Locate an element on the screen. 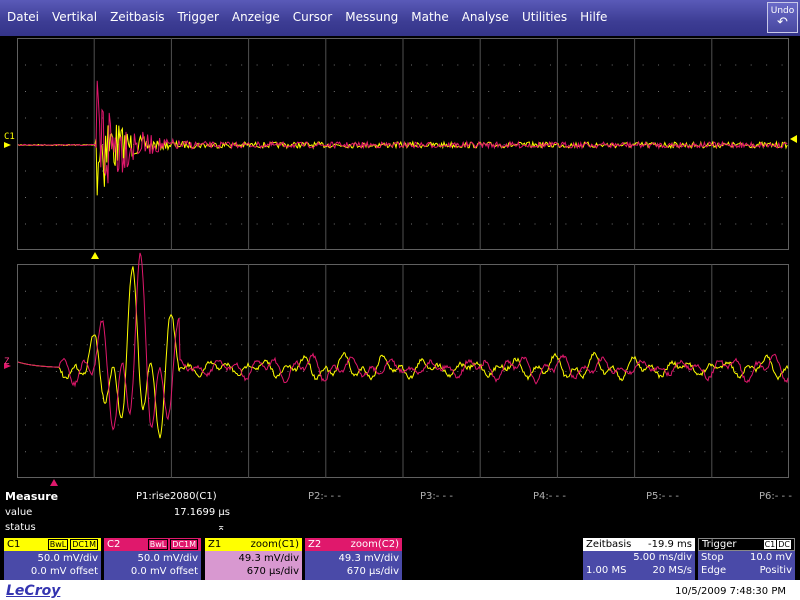  z2-source: zoom(C2) is located at coordinates (374, 544).